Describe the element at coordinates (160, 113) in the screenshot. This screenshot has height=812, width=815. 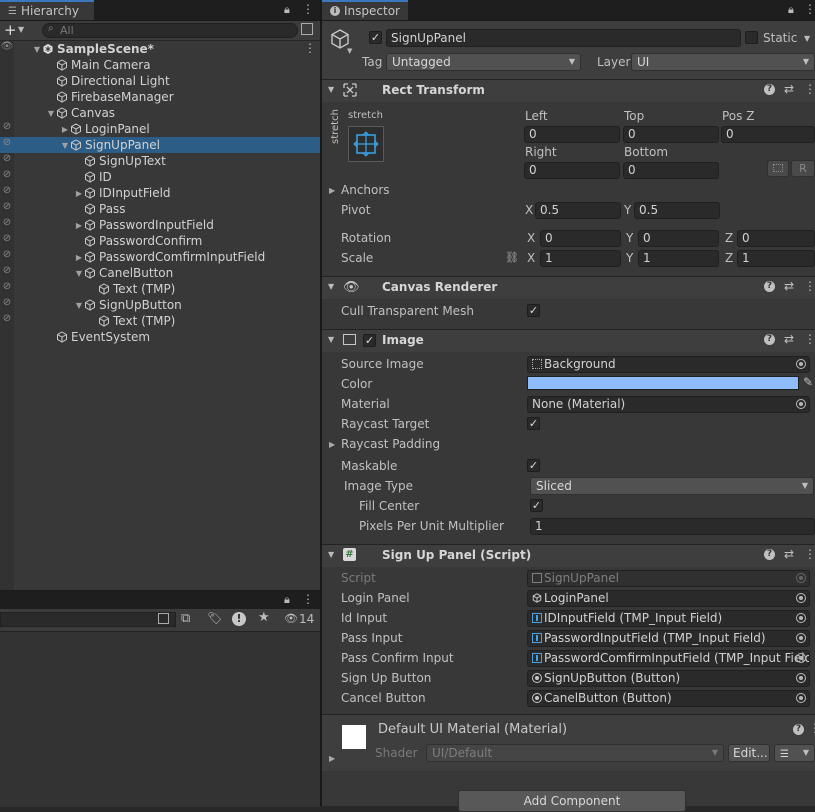
I see `hierarchy-item: ▼ Canvas` at that location.